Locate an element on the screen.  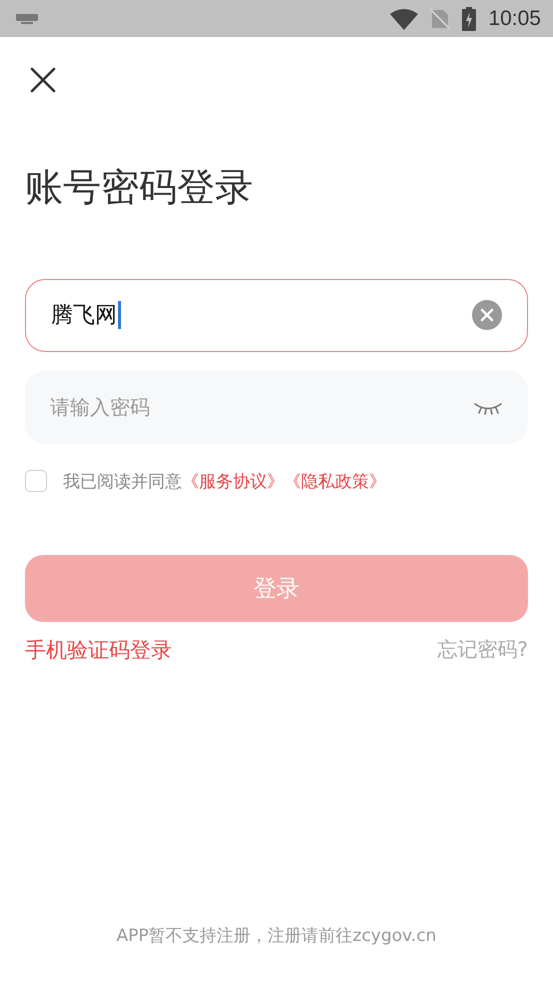
close-icon is located at coordinates (43, 80).